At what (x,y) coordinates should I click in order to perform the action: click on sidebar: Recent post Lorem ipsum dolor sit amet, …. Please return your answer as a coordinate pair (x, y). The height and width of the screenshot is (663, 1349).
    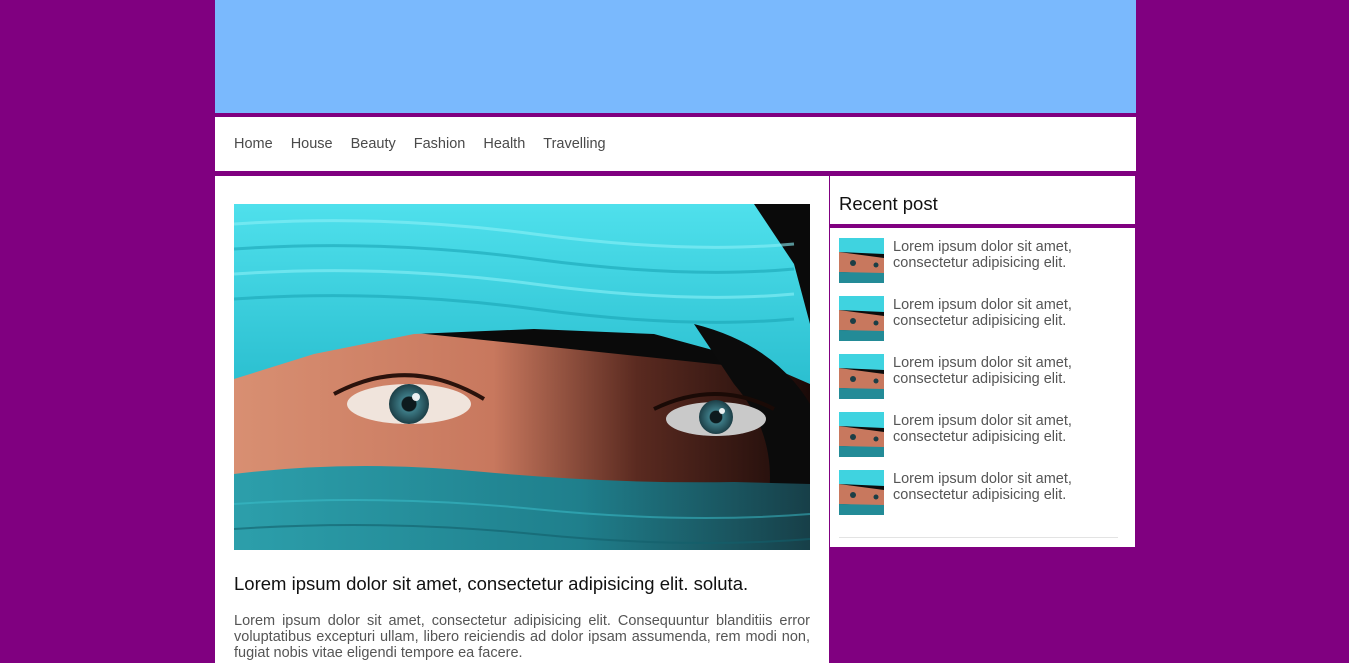
    Looking at the image, I should click on (982, 361).